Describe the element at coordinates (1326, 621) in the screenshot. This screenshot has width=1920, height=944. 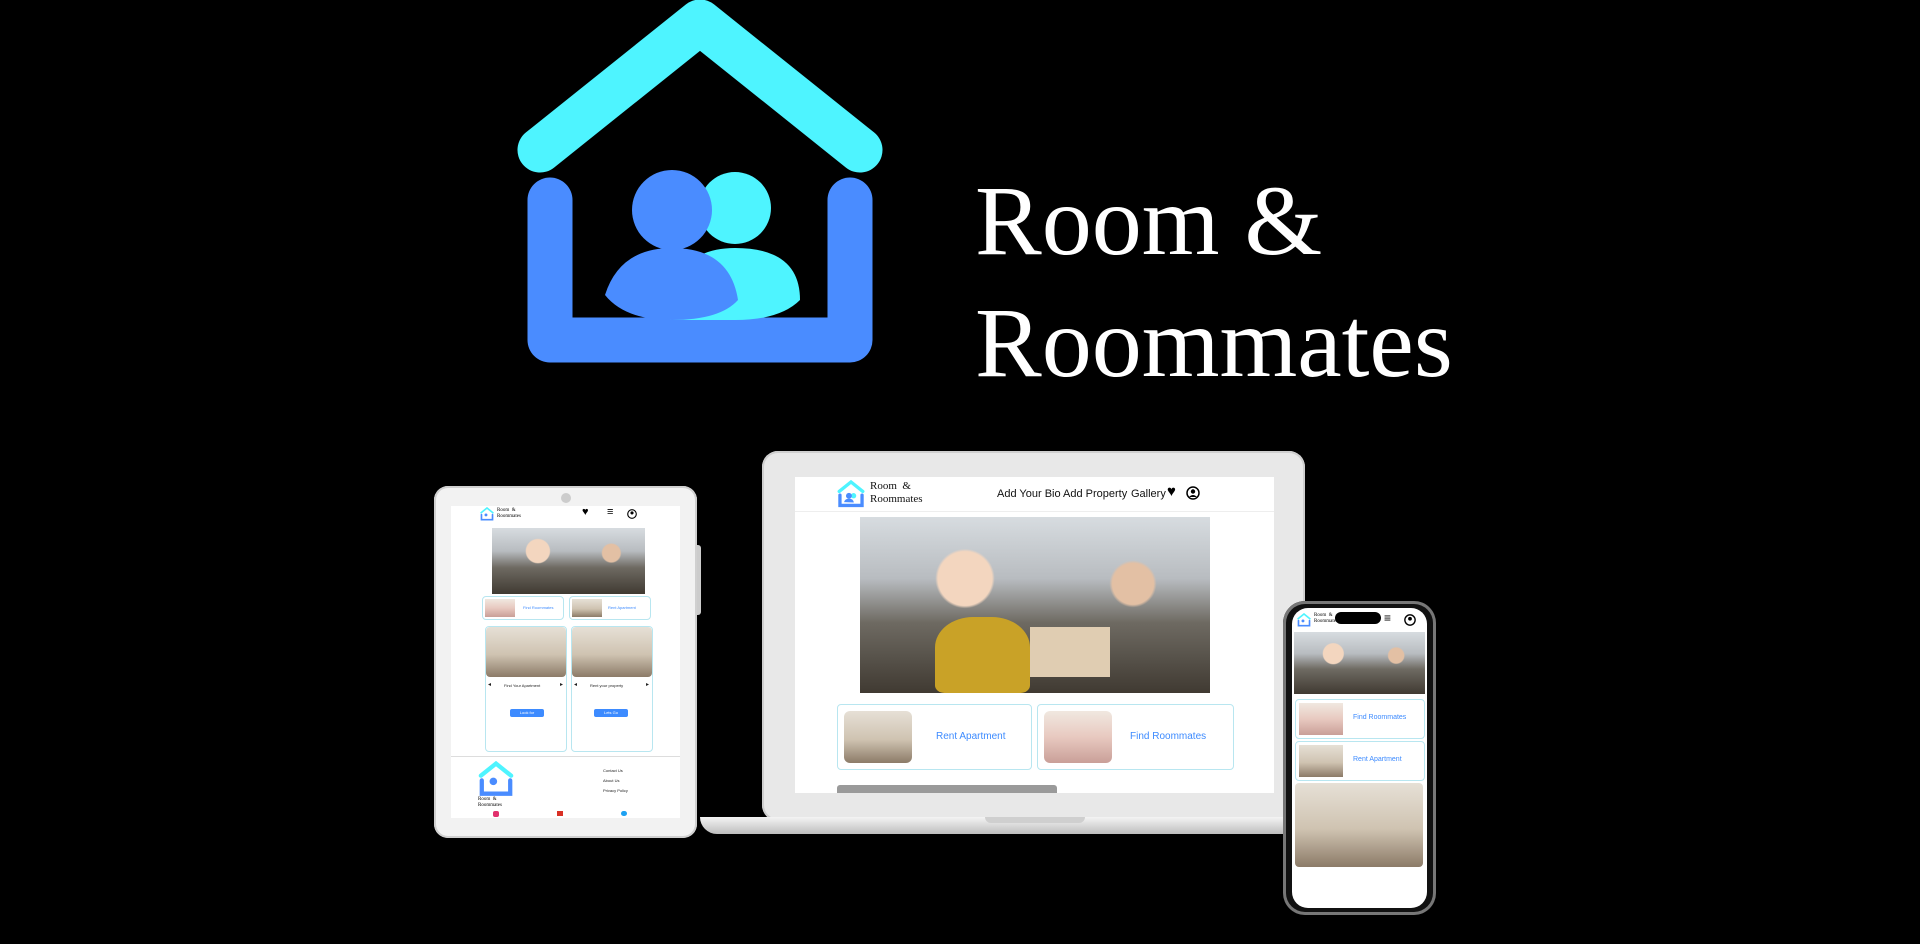
I see `phone-logo-line2: Roommates` at that location.